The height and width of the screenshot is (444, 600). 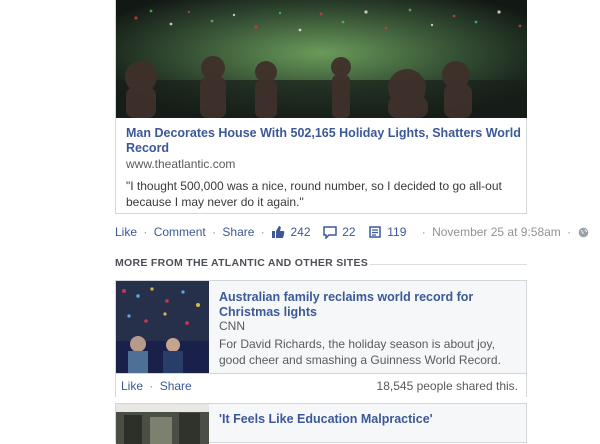 What do you see at coordinates (238, 232) in the screenshot?
I see `share-link: Share` at bounding box center [238, 232].